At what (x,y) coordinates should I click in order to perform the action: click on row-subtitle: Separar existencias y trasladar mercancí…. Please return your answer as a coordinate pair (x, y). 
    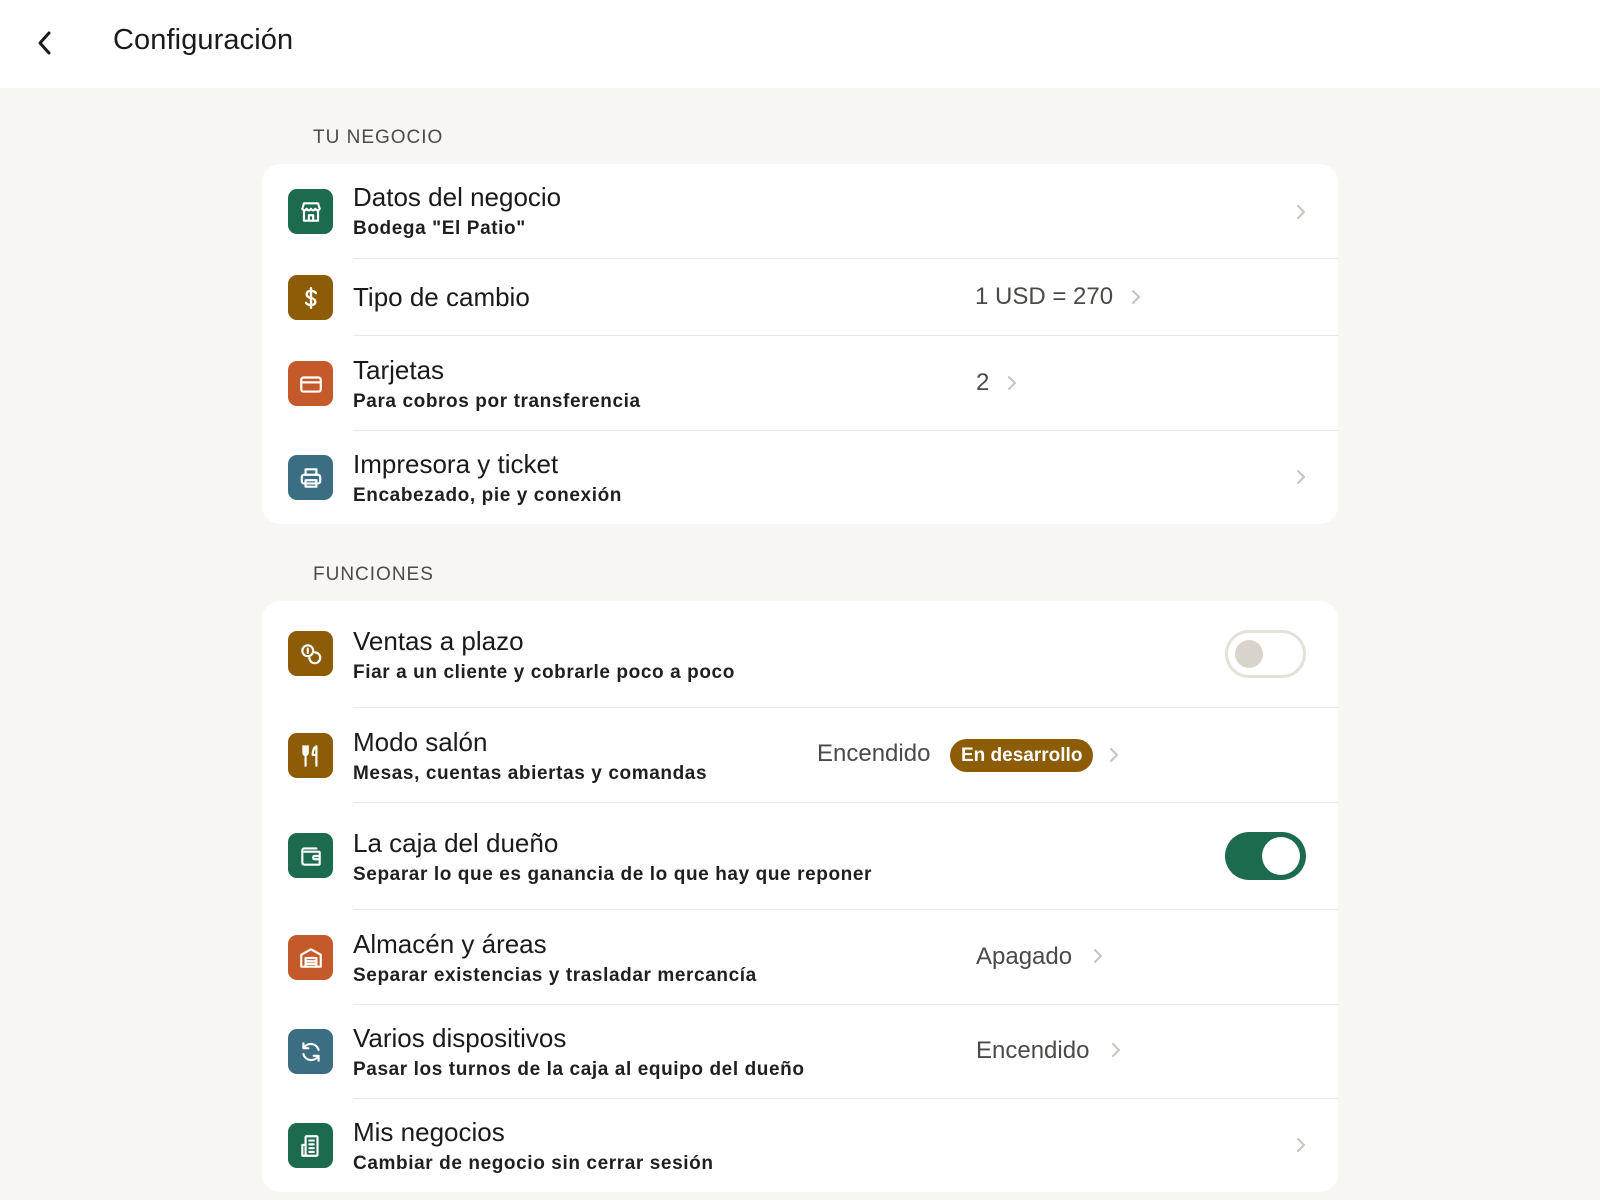
    Looking at the image, I should click on (555, 975).